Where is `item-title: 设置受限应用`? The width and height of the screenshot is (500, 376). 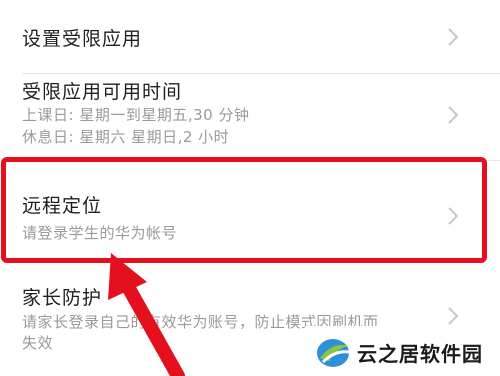
item-title: 设置受限应用 is located at coordinates (82, 39).